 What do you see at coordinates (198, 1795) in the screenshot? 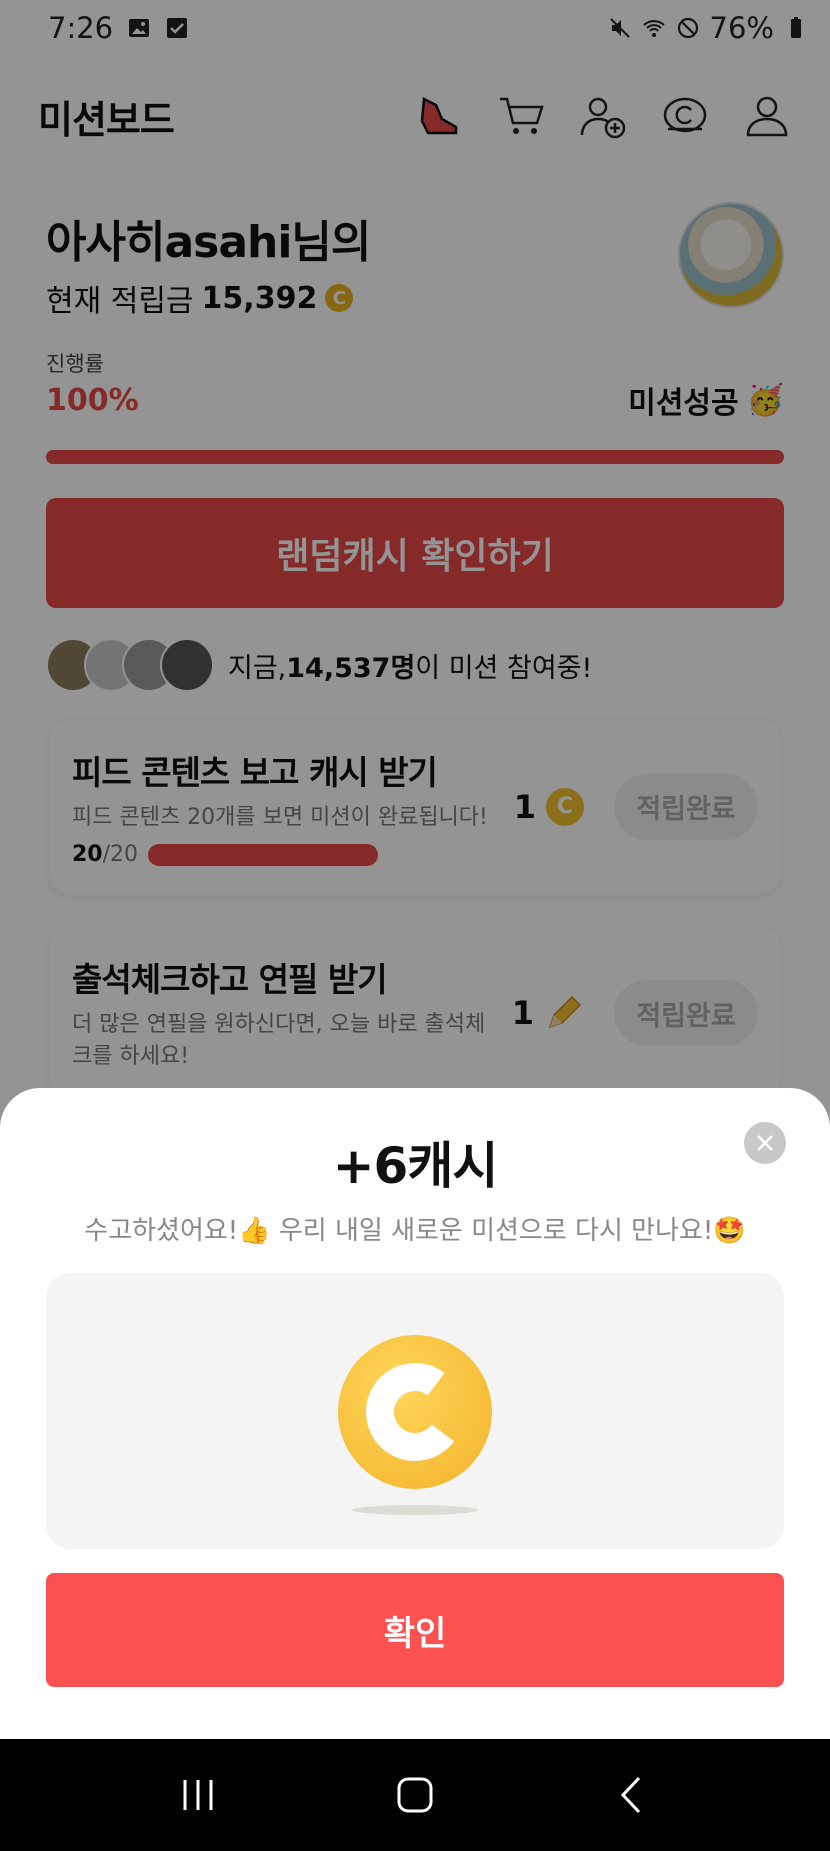
I see `recent-apps-icon` at bounding box center [198, 1795].